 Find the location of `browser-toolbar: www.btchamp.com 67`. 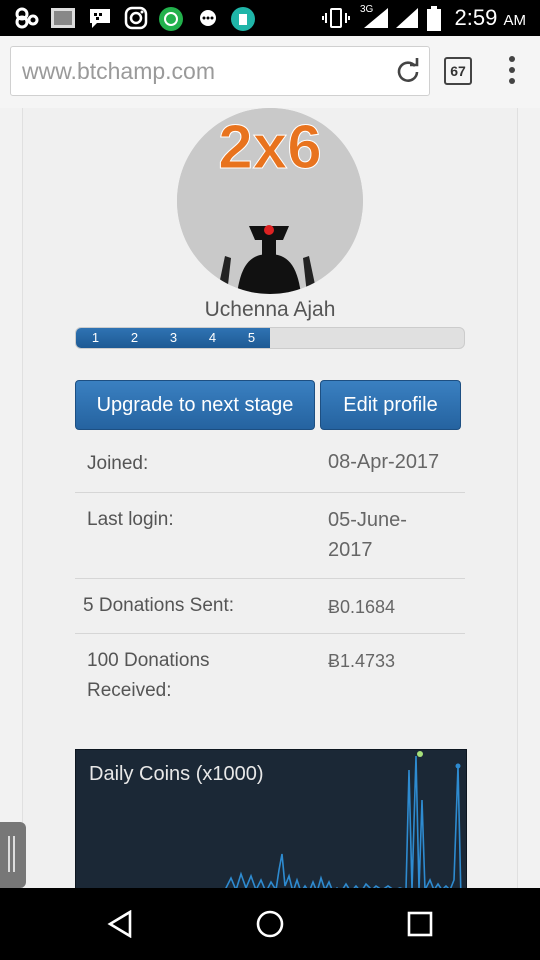

browser-toolbar: www.btchamp.com 67 is located at coordinates (270, 72).